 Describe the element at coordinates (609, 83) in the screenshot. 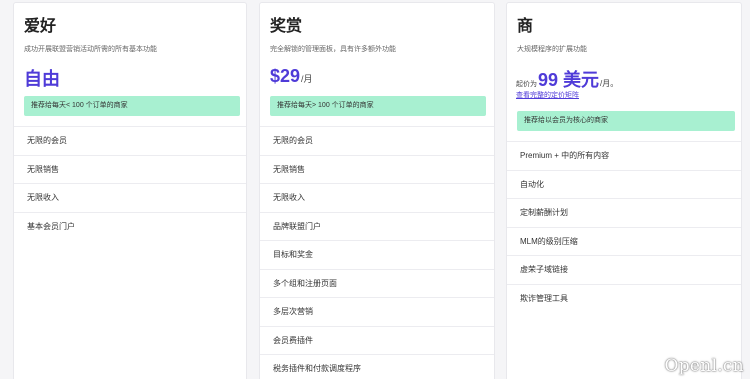

I see `price-period: /月。` at that location.